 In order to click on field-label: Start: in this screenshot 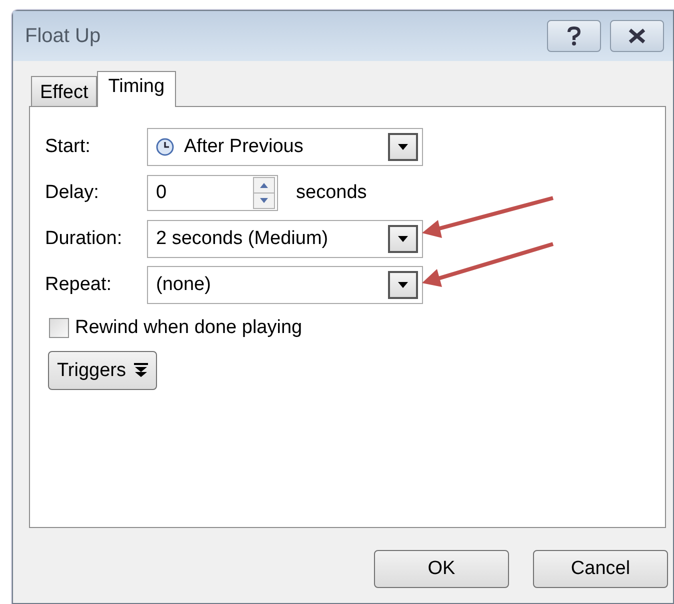, I will do `click(68, 147)`.